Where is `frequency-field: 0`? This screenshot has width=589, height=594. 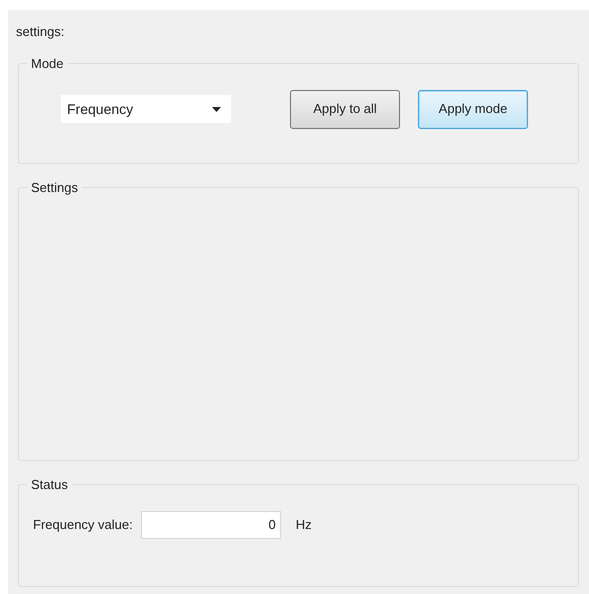 frequency-field: 0 is located at coordinates (210, 524).